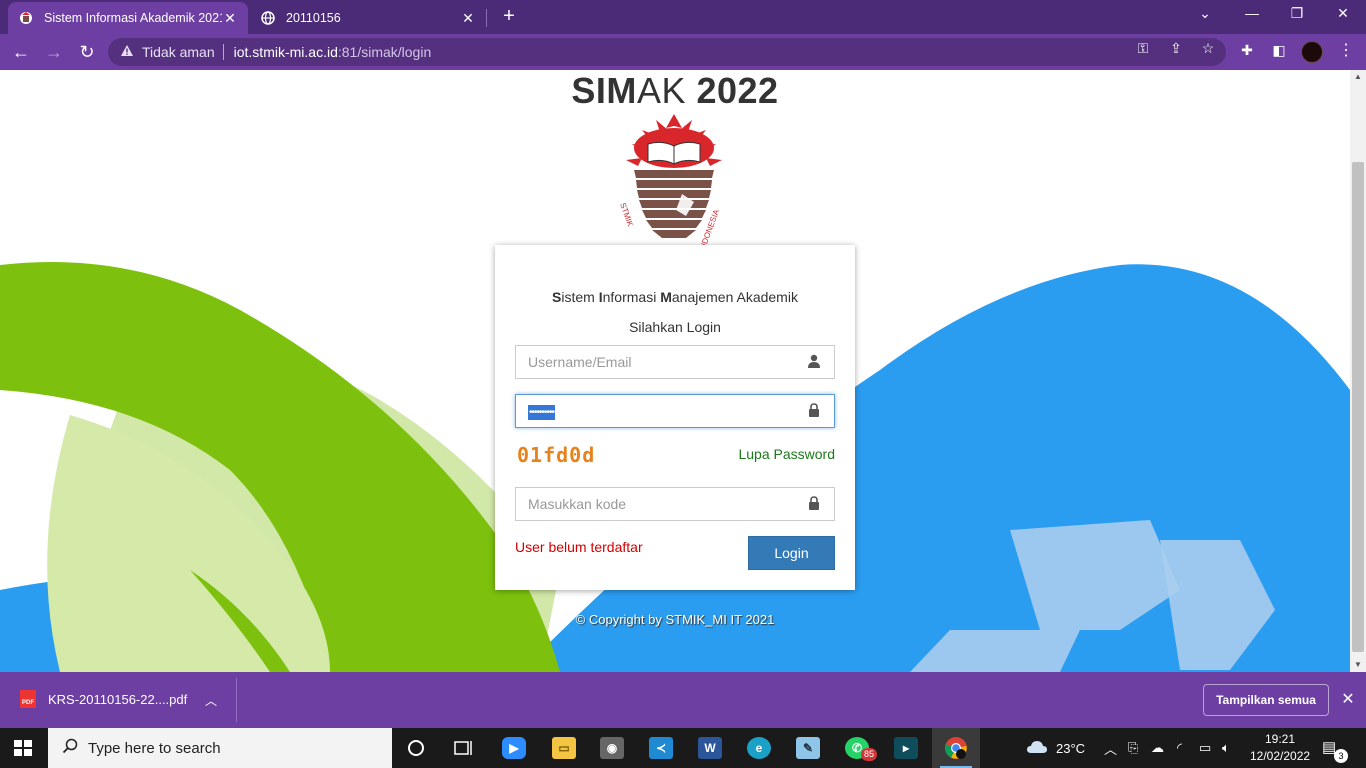 Image resolution: width=1366 pixels, height=768 pixels. What do you see at coordinates (1176, 48) in the screenshot?
I see `share-icon: ⇪` at bounding box center [1176, 48].